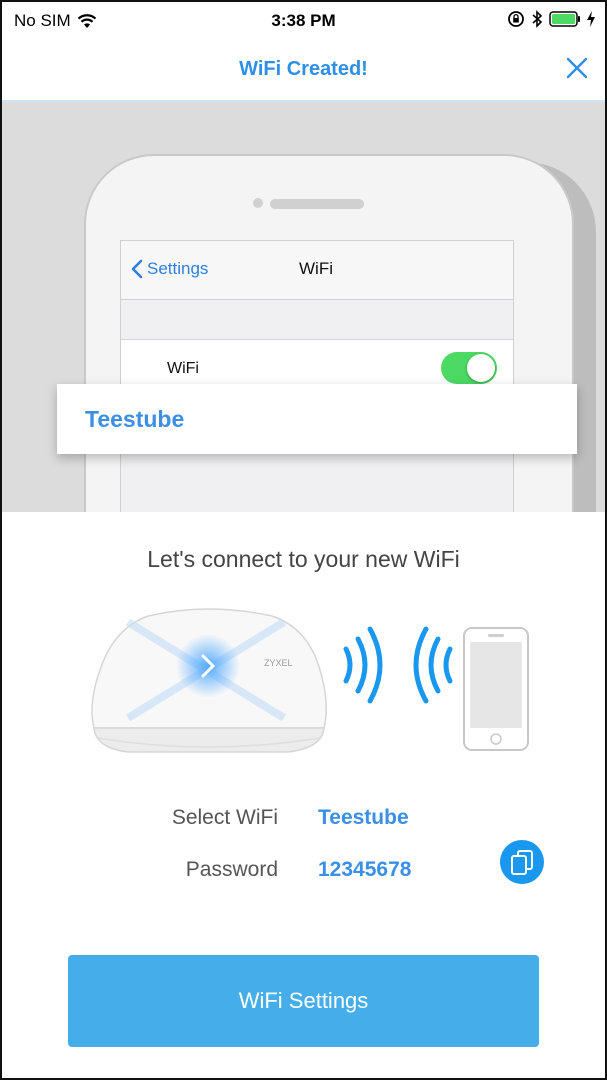 This screenshot has width=607, height=1080. Describe the element at coordinates (224, 817) in the screenshot. I see `select-wifi-label: Select WiFi` at that location.